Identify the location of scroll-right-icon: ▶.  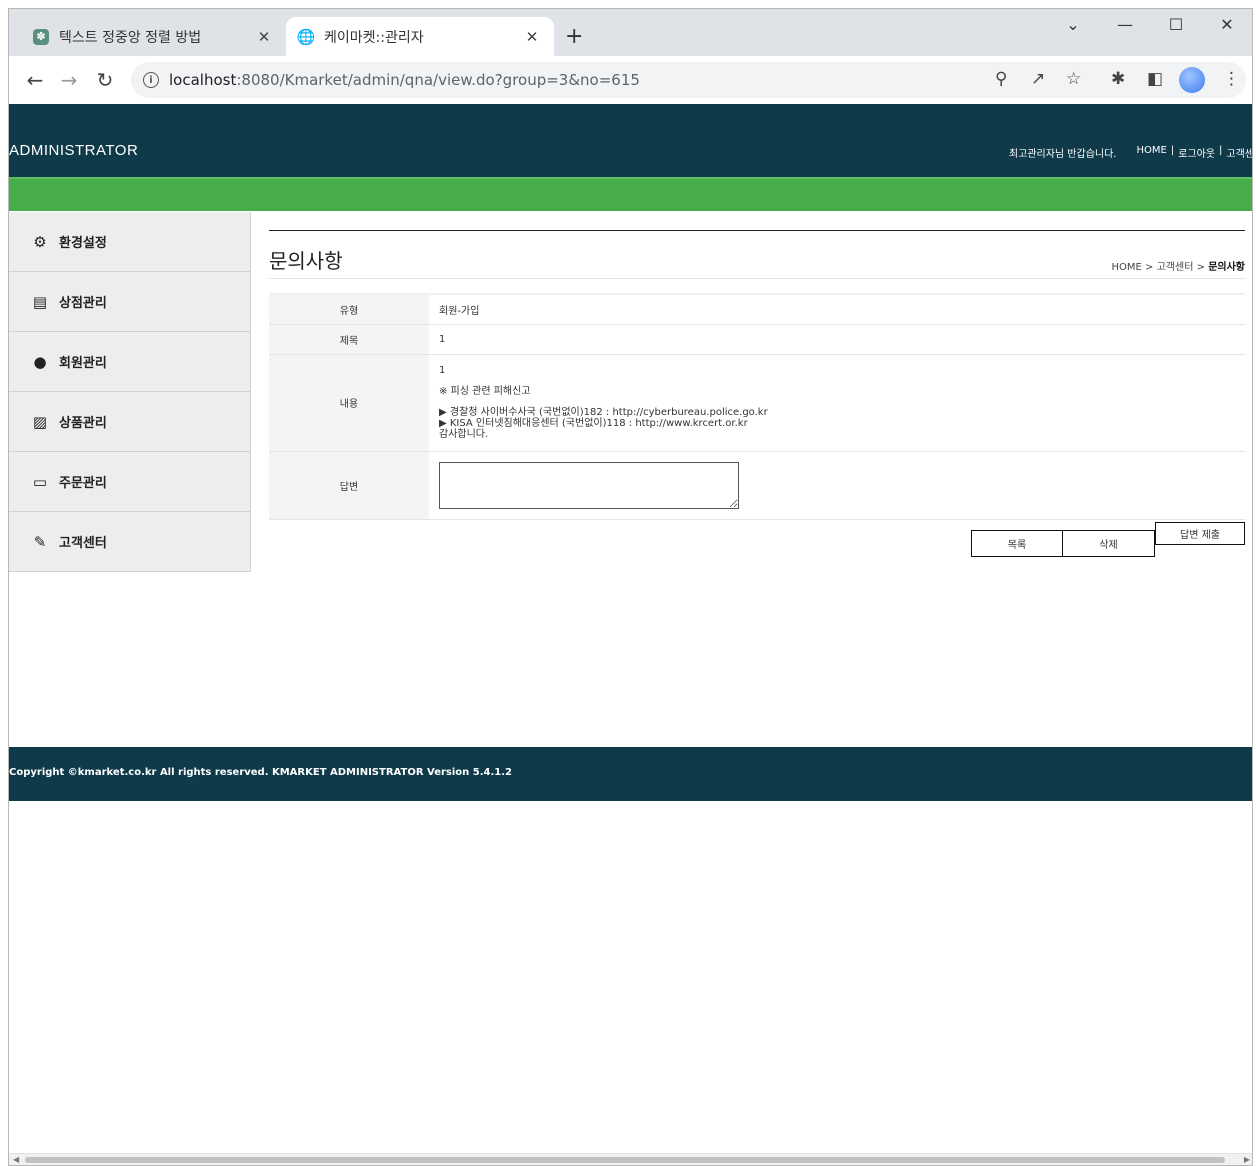
(1247, 1159).